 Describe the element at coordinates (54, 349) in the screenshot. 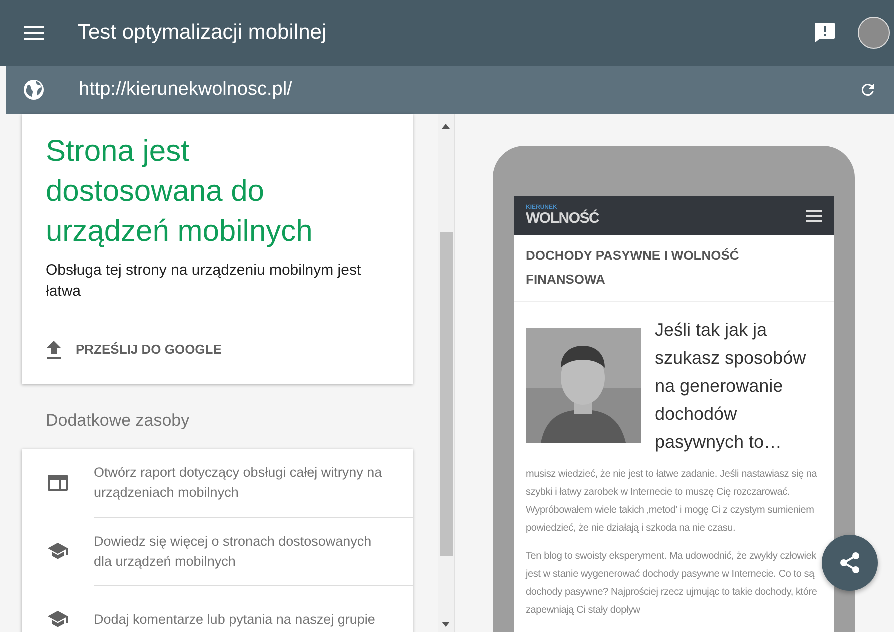

I see `upload-icon` at that location.